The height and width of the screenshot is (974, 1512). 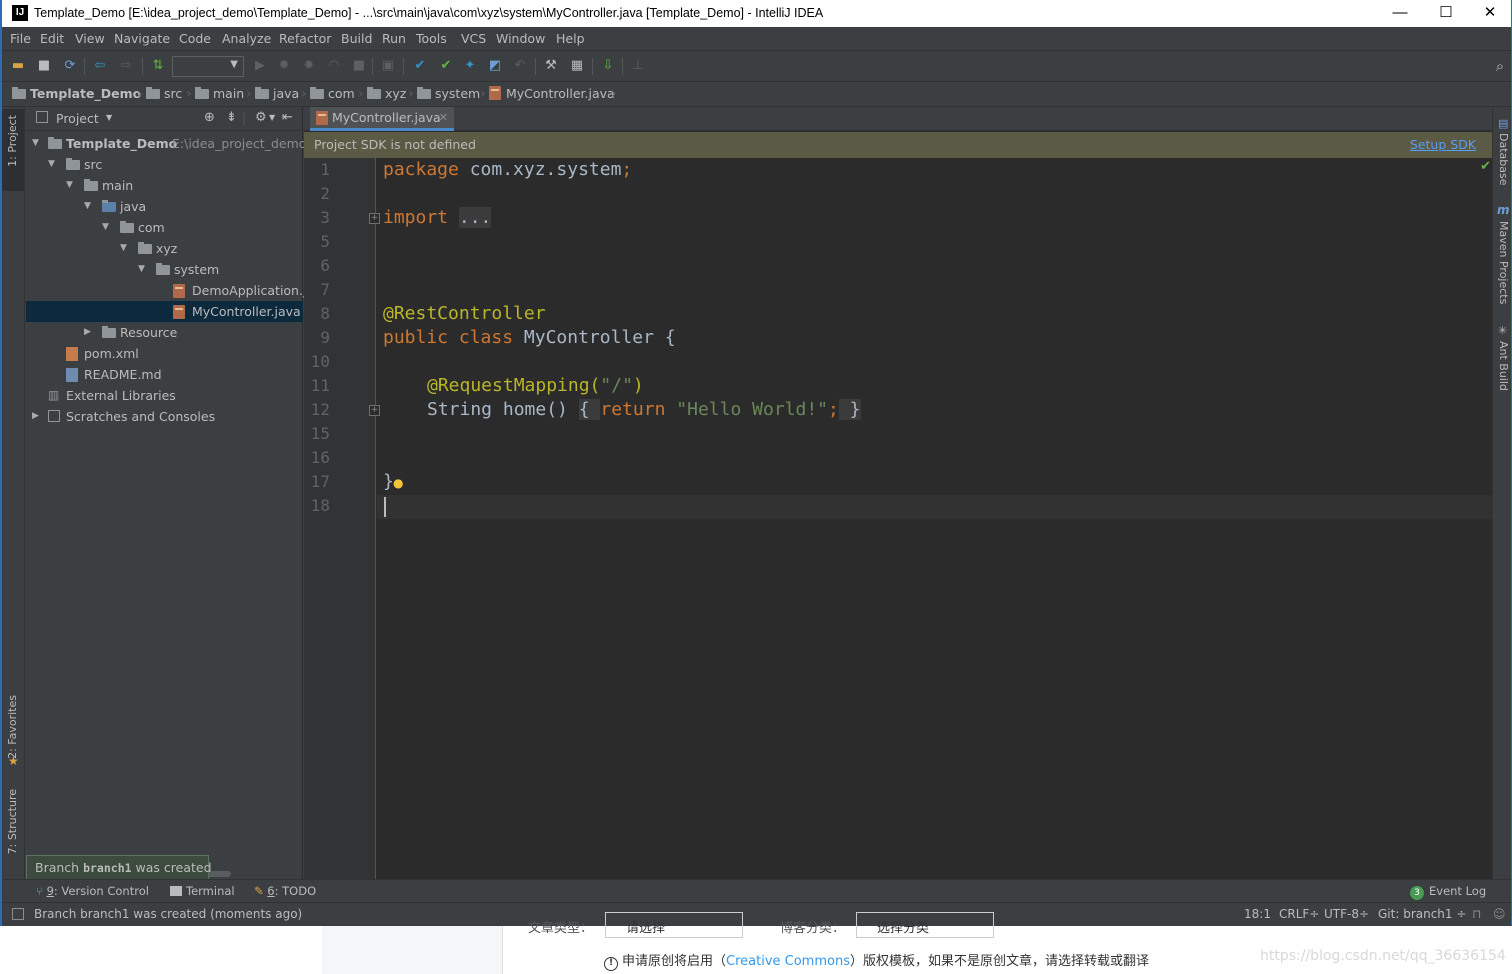 What do you see at coordinates (1257, 914) in the screenshot?
I see `caret-position: 18:1` at bounding box center [1257, 914].